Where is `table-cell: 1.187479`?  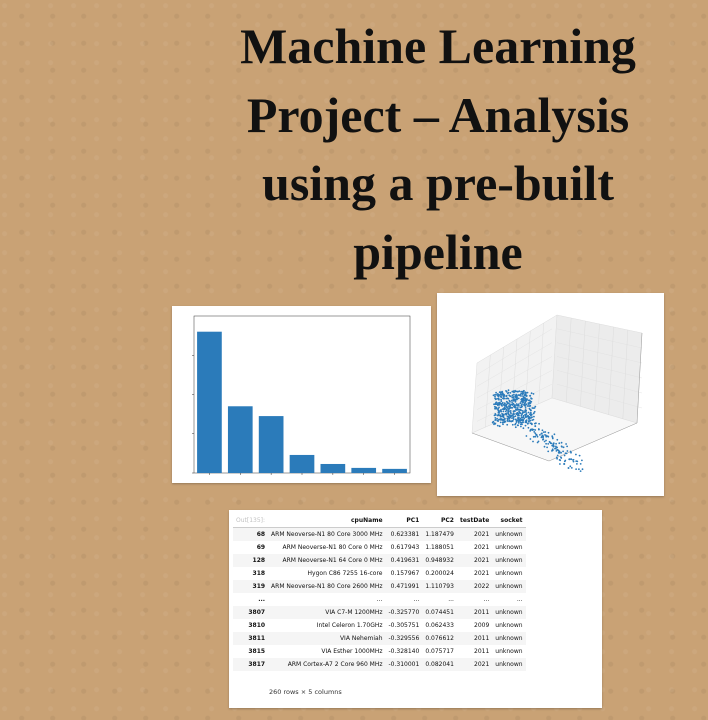
table-cell: 1.187479 is located at coordinates (439, 534).